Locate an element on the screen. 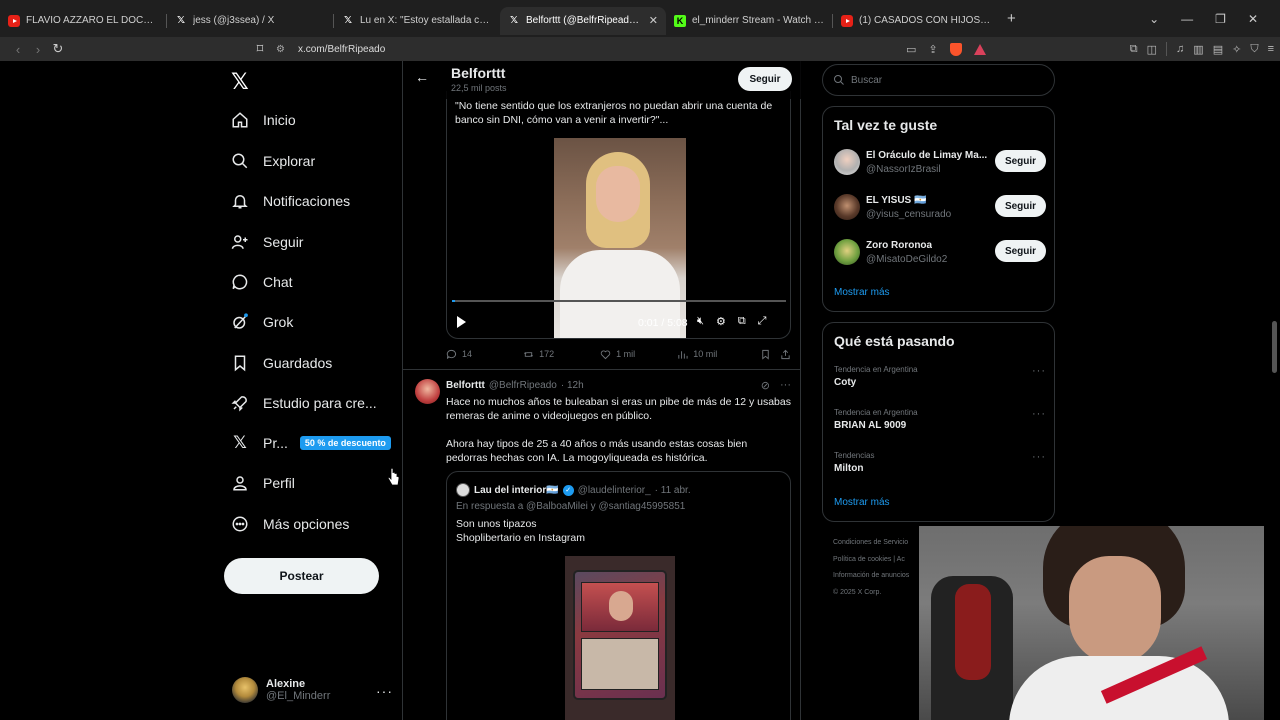 This screenshot has width=1280, height=720. x-logo-icon: 𝕏 is located at coordinates (240, 82).